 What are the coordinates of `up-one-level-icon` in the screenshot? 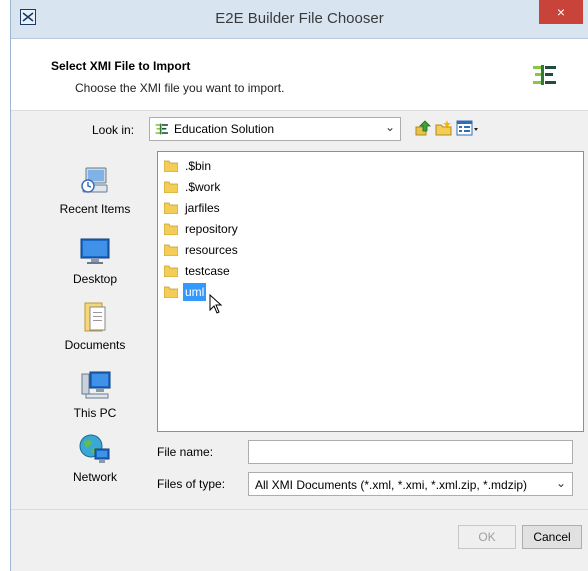 It's located at (423, 128).